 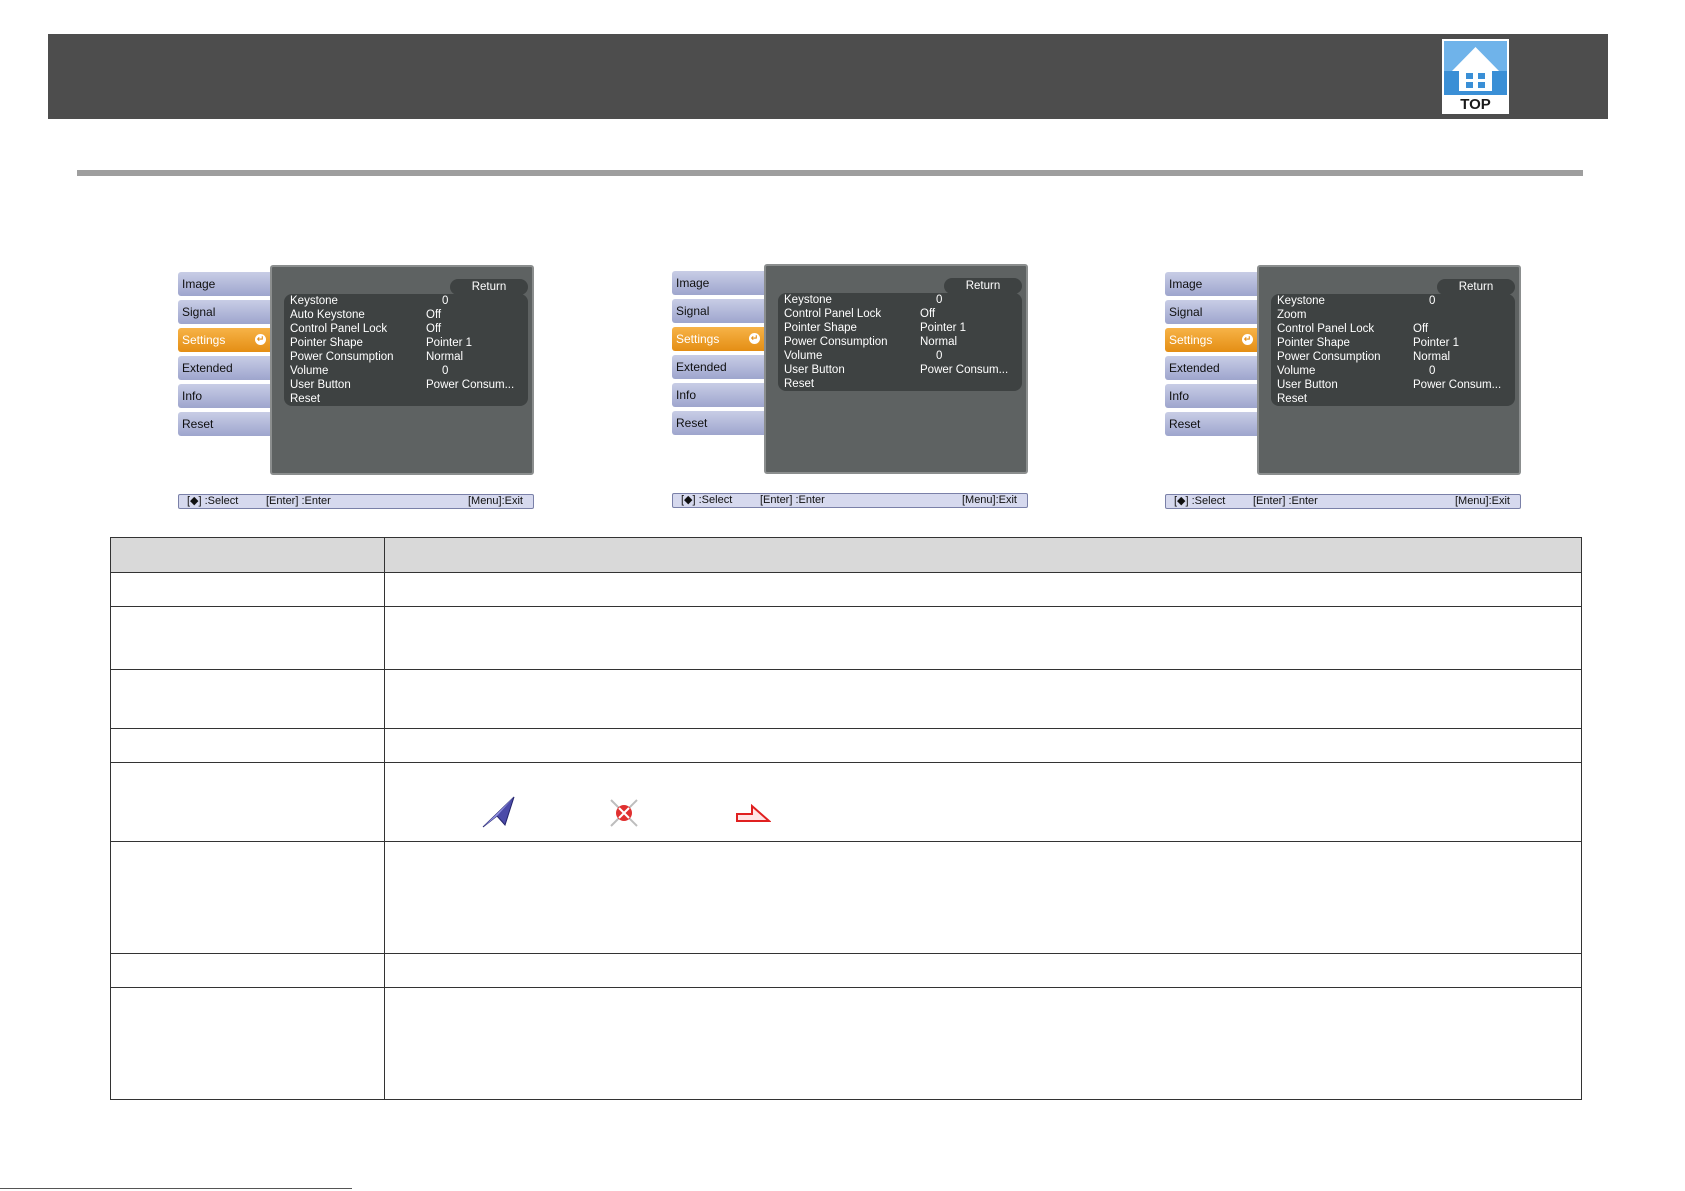 What do you see at coordinates (1475, 104) in the screenshot?
I see `top-logo-label: TOP` at bounding box center [1475, 104].